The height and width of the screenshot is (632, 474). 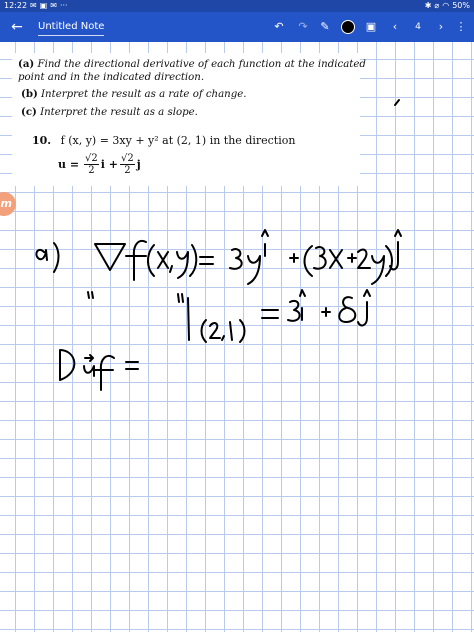 What do you see at coordinates (274, 316) in the screenshot?
I see `handwritten-gradient-at-point` at bounding box center [274, 316].